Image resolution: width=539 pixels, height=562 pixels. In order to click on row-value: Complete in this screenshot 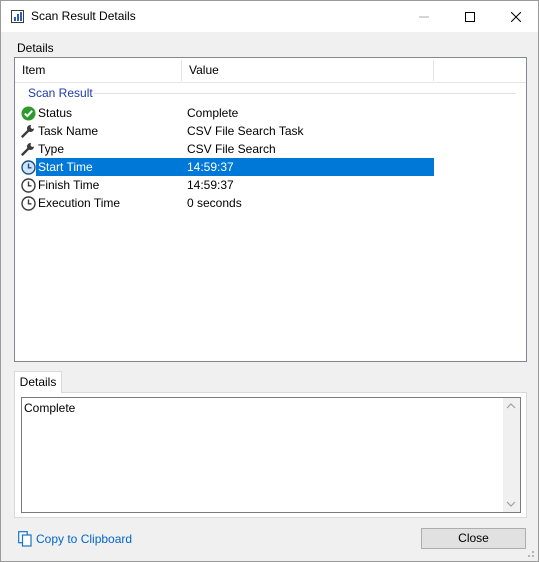, I will do `click(213, 113)`.